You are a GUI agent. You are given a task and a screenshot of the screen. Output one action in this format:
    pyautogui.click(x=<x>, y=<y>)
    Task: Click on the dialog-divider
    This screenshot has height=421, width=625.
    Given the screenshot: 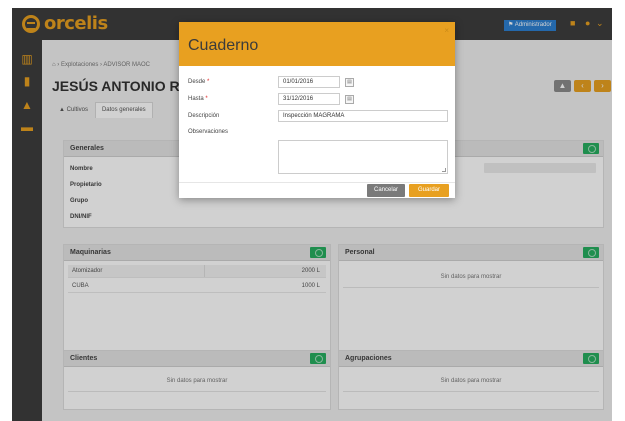 What is the action you would take?
    pyautogui.click(x=317, y=182)
    